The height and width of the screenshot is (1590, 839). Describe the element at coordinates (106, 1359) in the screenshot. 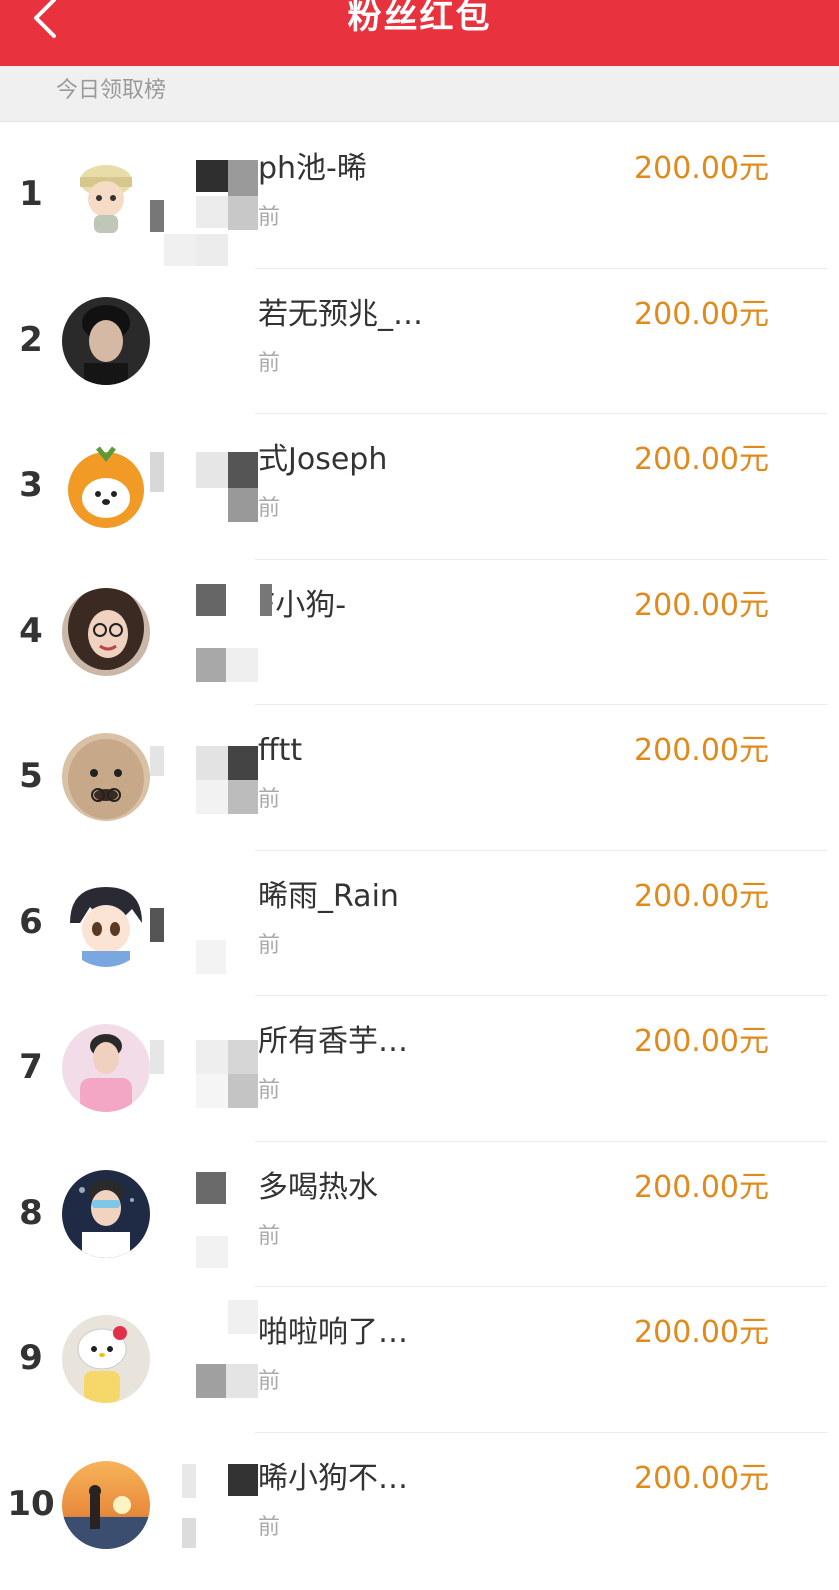

I see `hello-kitty-avatar` at that location.